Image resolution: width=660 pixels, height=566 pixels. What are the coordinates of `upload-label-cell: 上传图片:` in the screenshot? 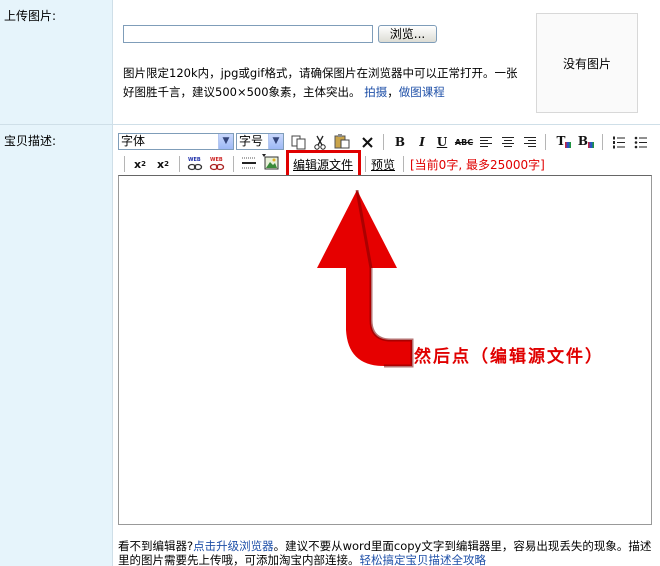 It's located at (56, 62).